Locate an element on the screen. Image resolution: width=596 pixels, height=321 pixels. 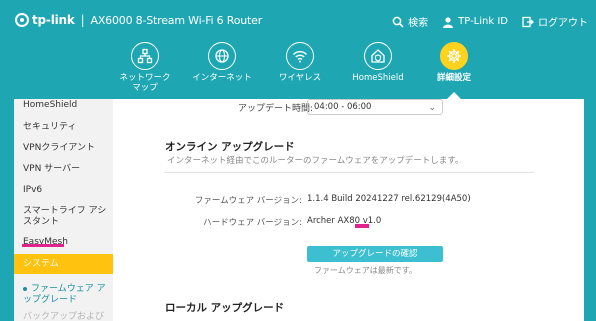
sidebar-item-label: VPNクライアント is located at coordinates (59, 148).